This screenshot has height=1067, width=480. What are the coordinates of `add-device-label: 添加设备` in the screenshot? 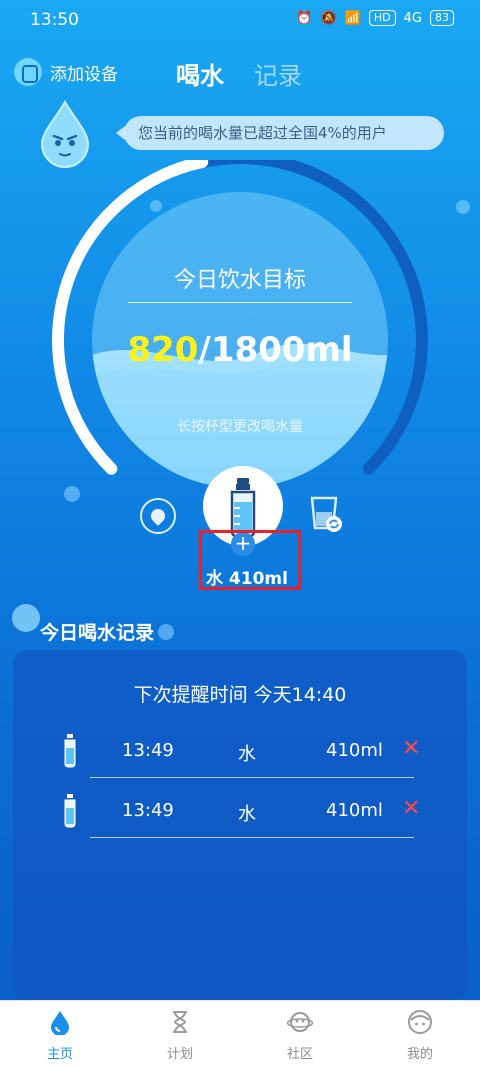 It's located at (84, 74).